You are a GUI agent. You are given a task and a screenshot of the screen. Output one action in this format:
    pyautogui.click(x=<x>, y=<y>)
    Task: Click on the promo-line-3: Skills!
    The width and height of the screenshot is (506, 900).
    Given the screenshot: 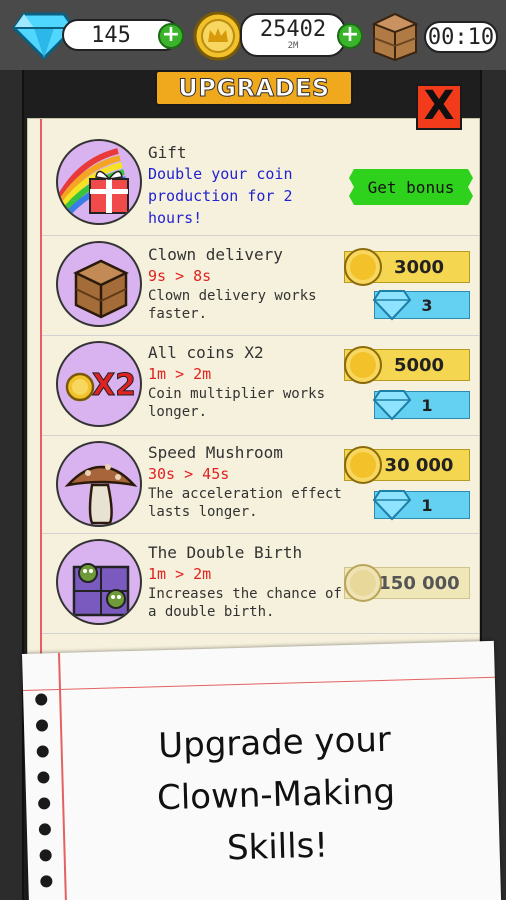 What is the action you would take?
    pyautogui.click(x=277, y=847)
    